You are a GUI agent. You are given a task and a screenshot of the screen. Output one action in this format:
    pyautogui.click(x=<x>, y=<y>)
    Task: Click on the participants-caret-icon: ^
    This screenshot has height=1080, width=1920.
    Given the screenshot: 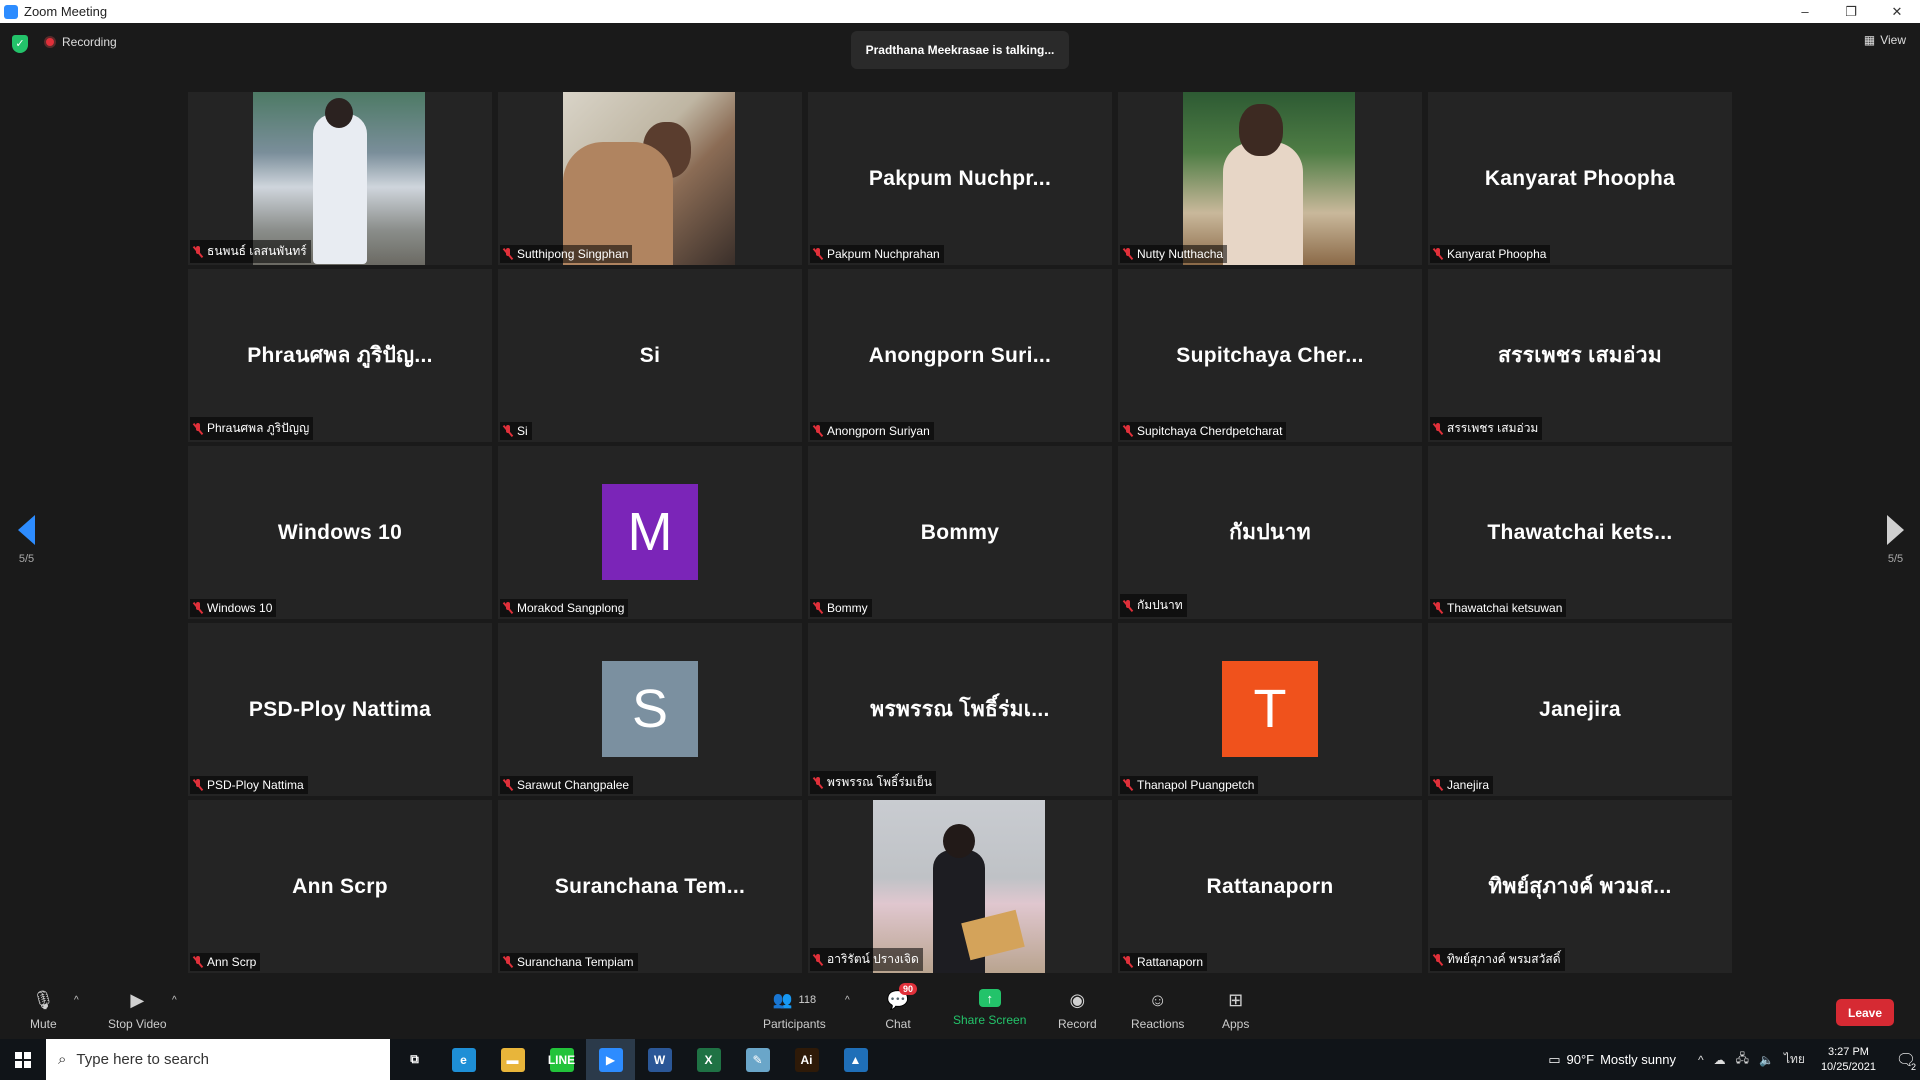 What is the action you would take?
    pyautogui.click(x=847, y=1000)
    